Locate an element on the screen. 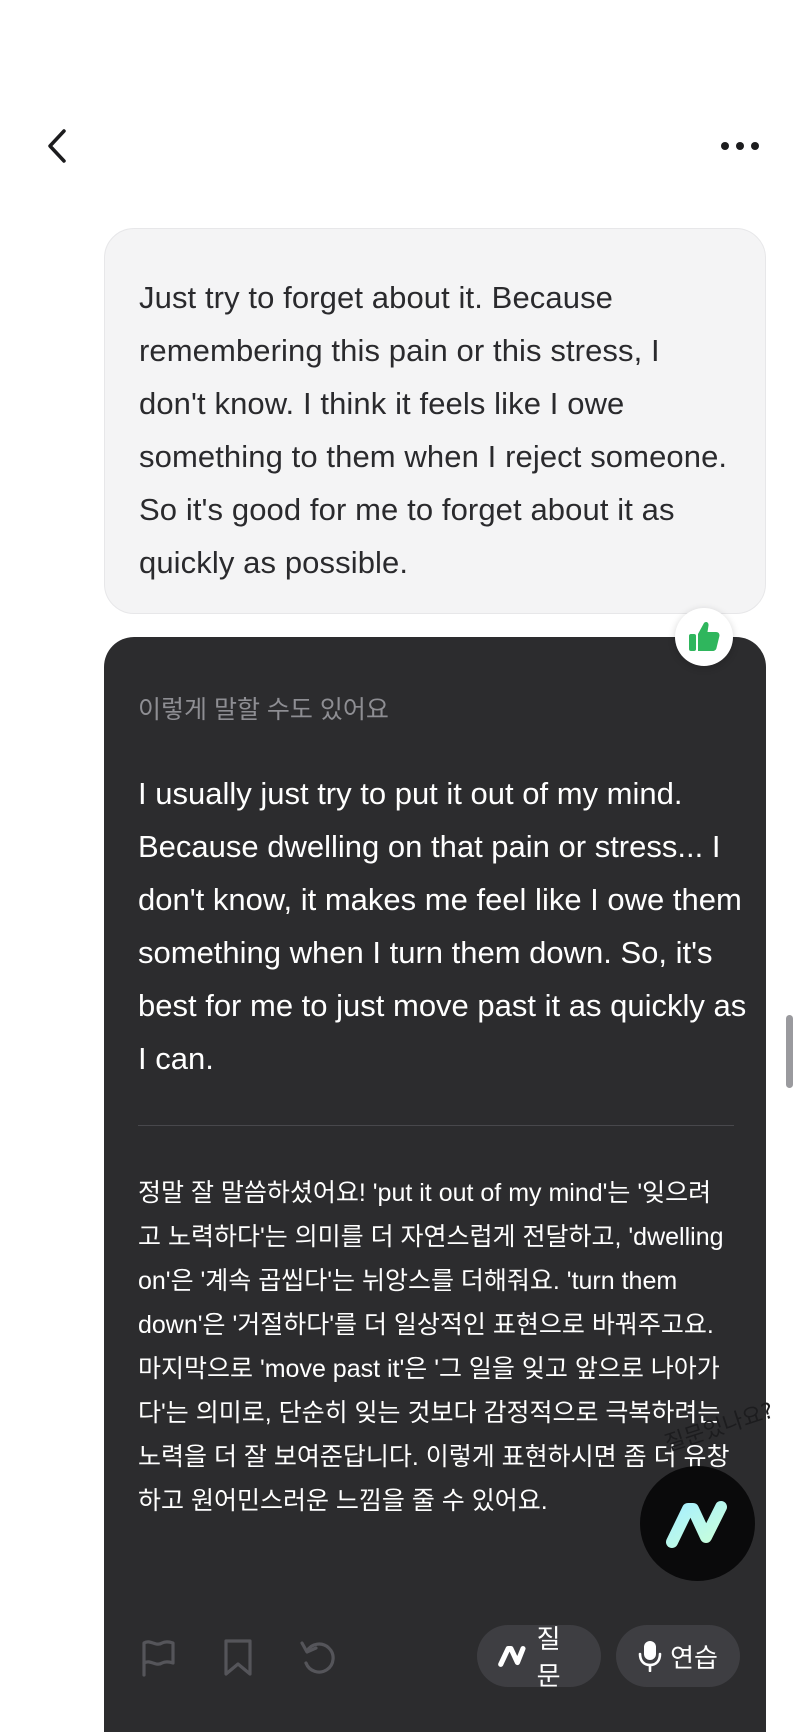  practice-button: 연습 is located at coordinates (678, 1656).